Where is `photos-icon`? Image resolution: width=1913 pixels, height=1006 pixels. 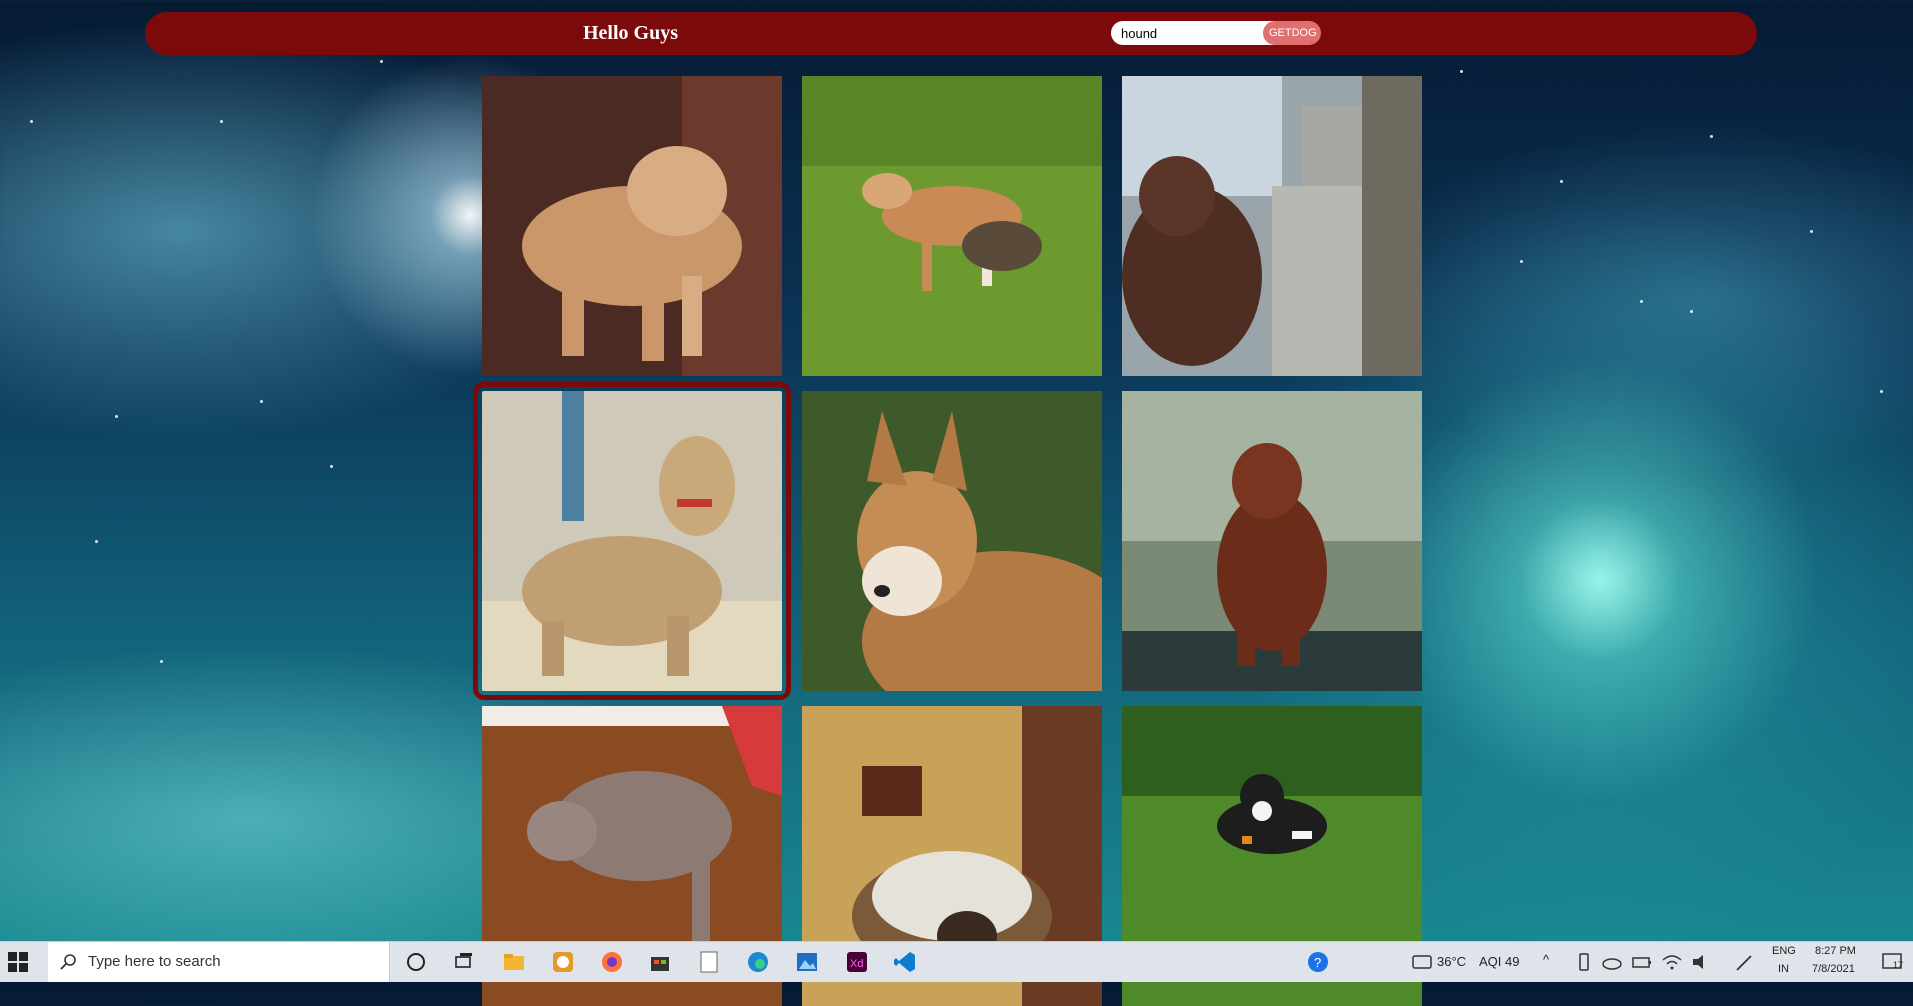
photos-icon is located at coordinates (807, 962).